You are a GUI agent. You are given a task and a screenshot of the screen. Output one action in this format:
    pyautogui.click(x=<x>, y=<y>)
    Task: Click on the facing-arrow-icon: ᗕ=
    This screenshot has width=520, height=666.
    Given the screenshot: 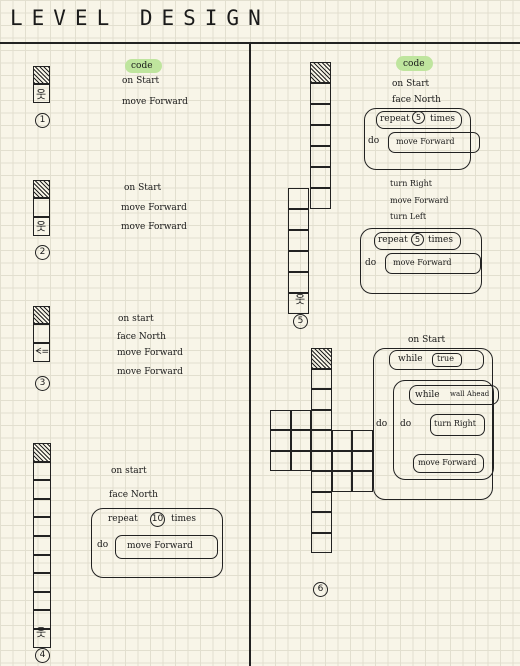 What is the action you would take?
    pyautogui.click(x=42, y=352)
    